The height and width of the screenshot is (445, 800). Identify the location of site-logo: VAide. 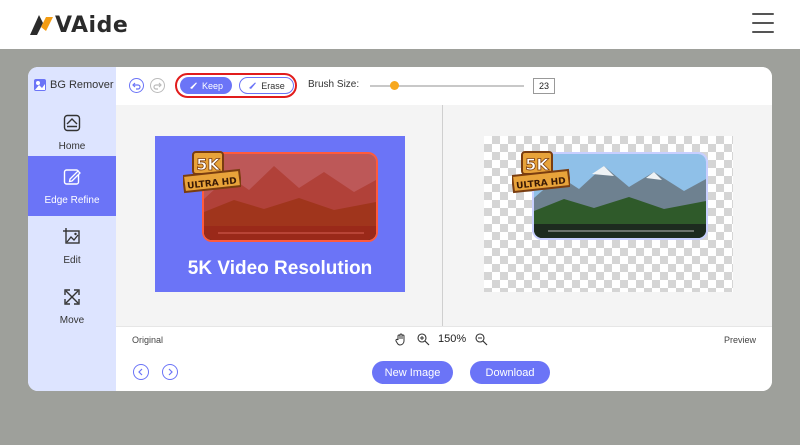
(78, 25).